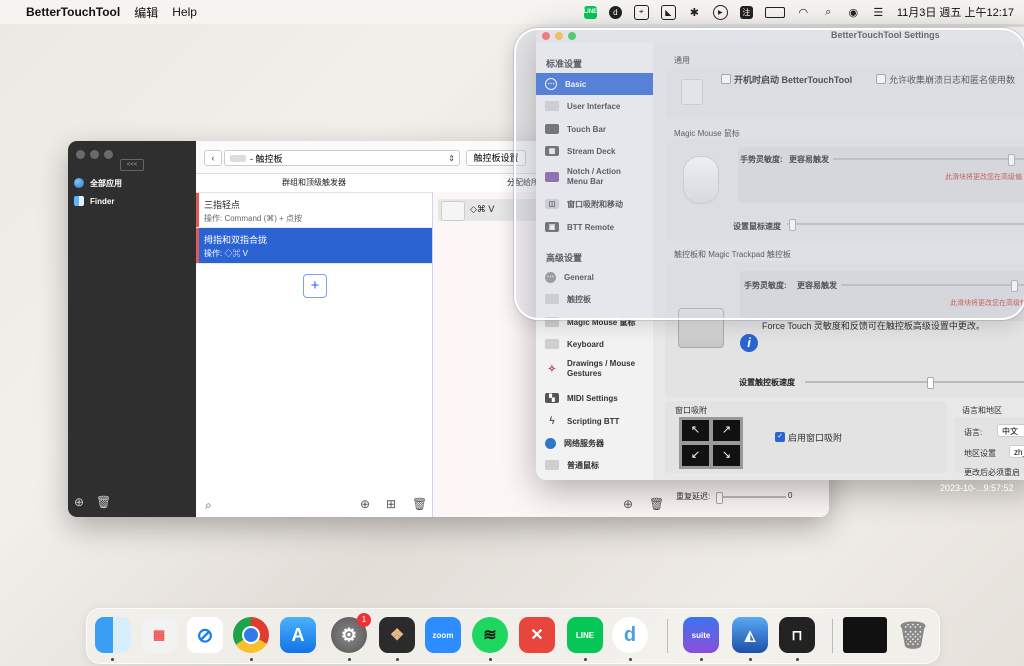 The width and height of the screenshot is (1024, 666). Describe the element at coordinates (590, 12) in the screenshot. I see `line-status-icon: LINE` at that location.